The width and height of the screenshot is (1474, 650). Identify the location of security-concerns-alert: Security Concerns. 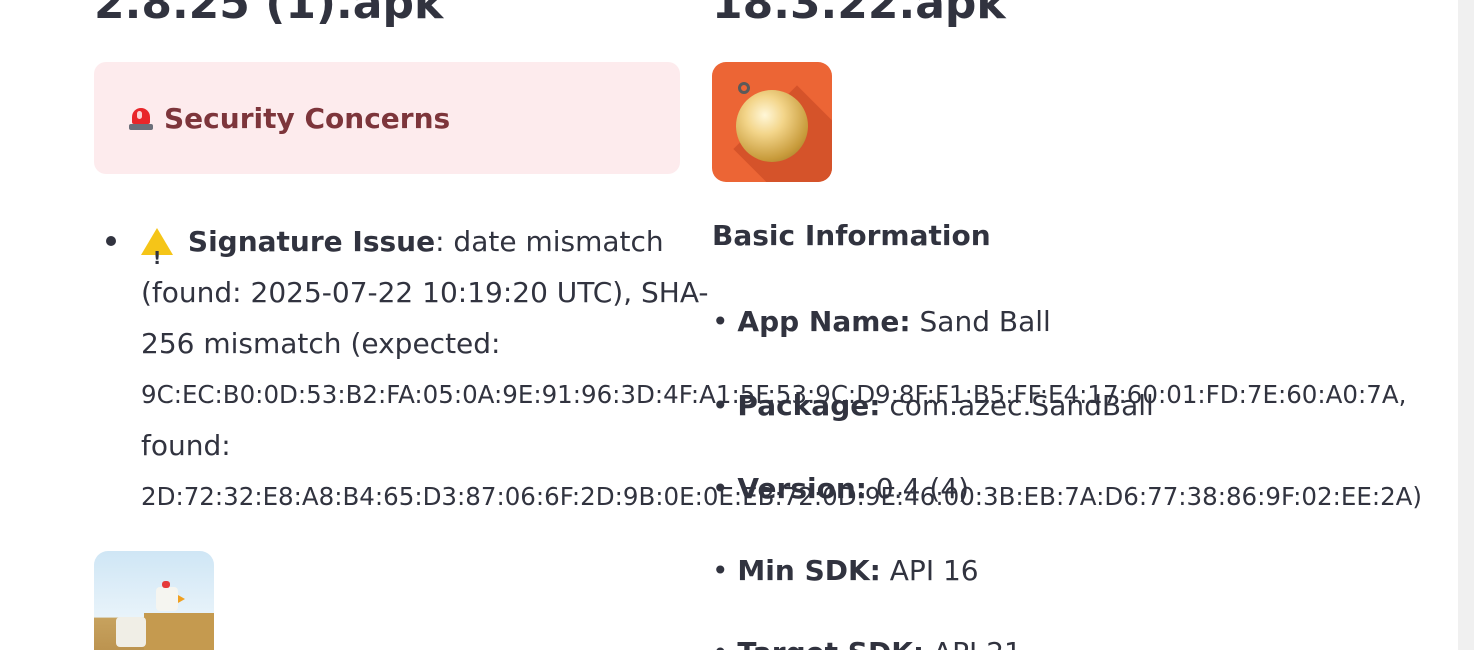
(387, 118).